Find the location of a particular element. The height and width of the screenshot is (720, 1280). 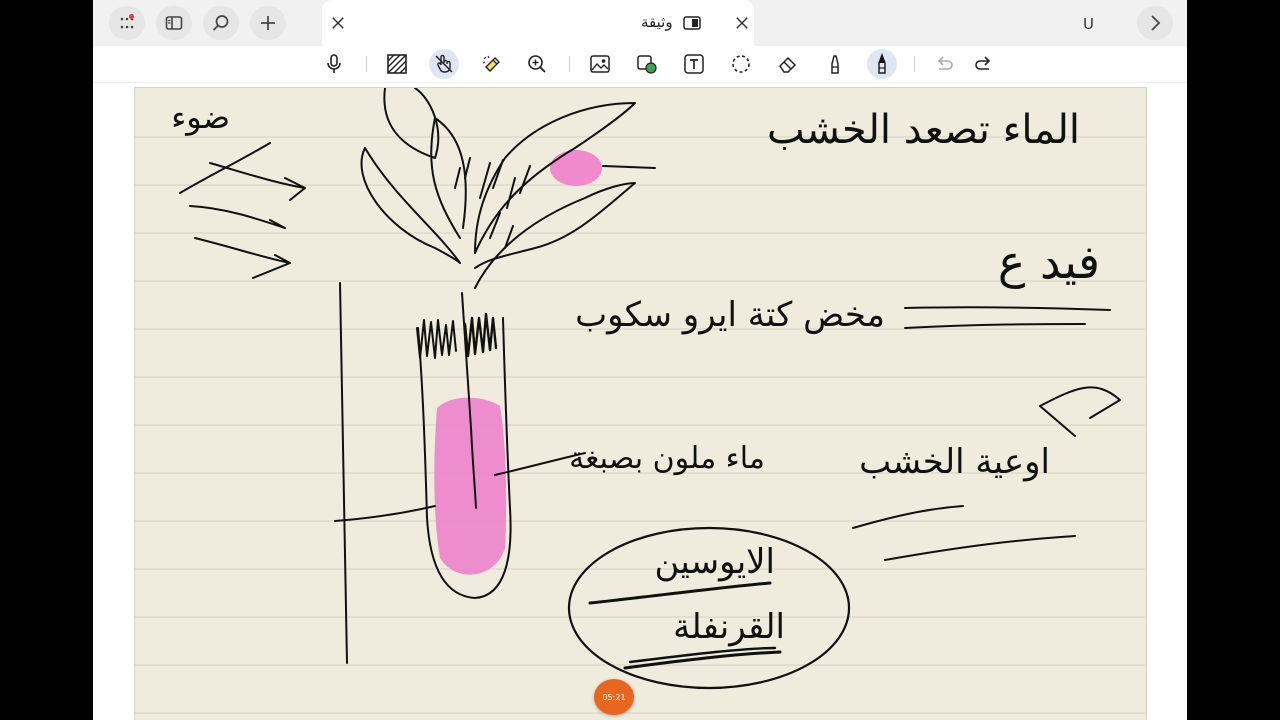

highlighter-button is located at coordinates (491, 64).